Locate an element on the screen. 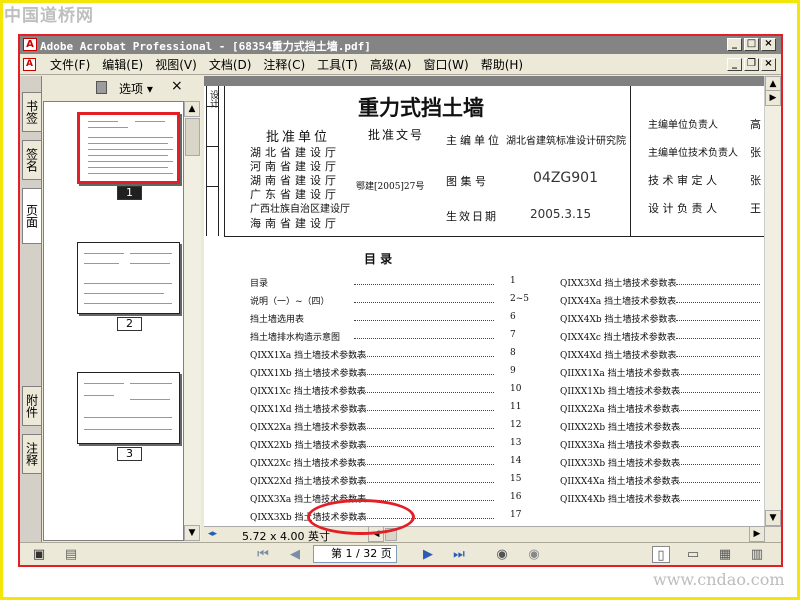 Image resolution: width=800 pixels, height=600 pixels. document-icon: A is located at coordinates (29, 64).